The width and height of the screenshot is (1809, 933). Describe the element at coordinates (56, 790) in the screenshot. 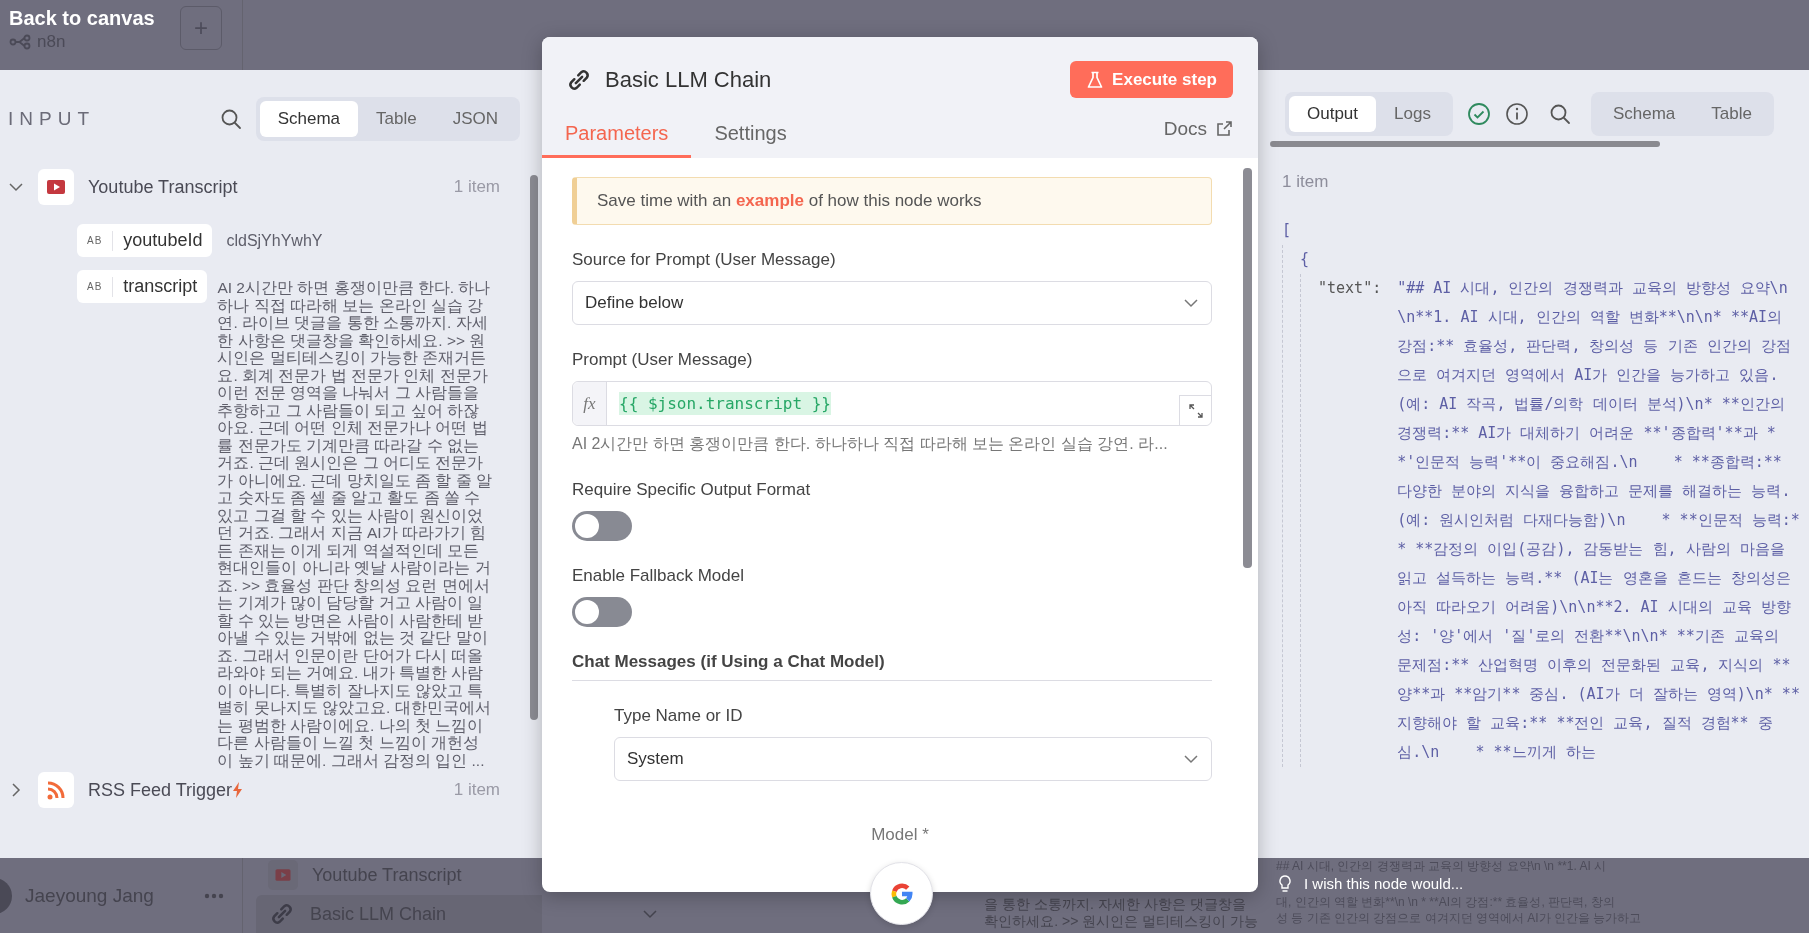

I see `rss-feed-icon` at that location.